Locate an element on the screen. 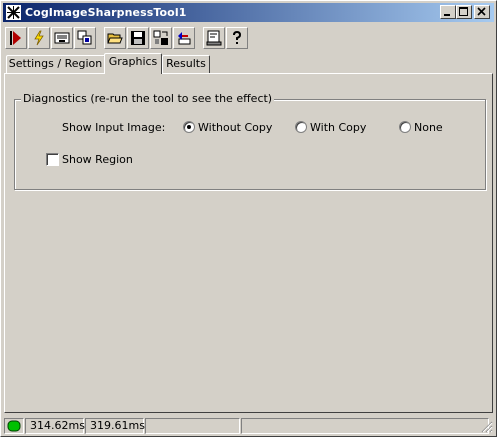  copy-icon is located at coordinates (84, 37).